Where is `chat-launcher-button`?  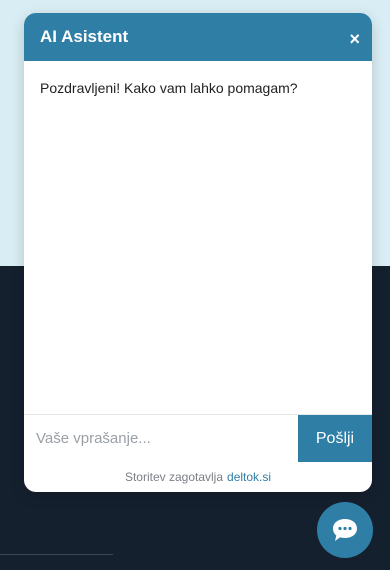
chat-launcher-button is located at coordinates (345, 530).